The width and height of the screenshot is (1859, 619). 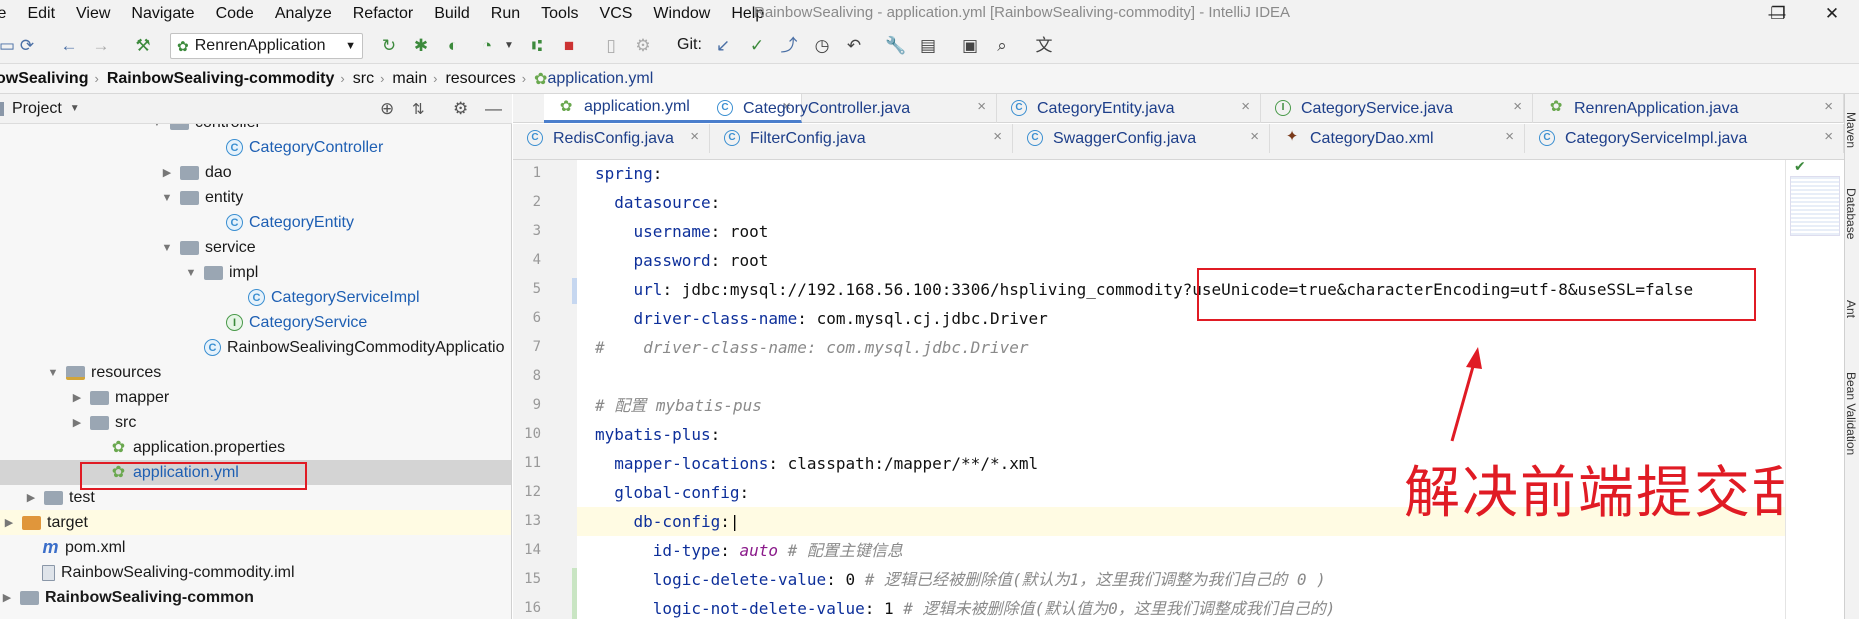 What do you see at coordinates (483, 79) in the screenshot?
I see `breadcrumb-item: resources` at bounding box center [483, 79].